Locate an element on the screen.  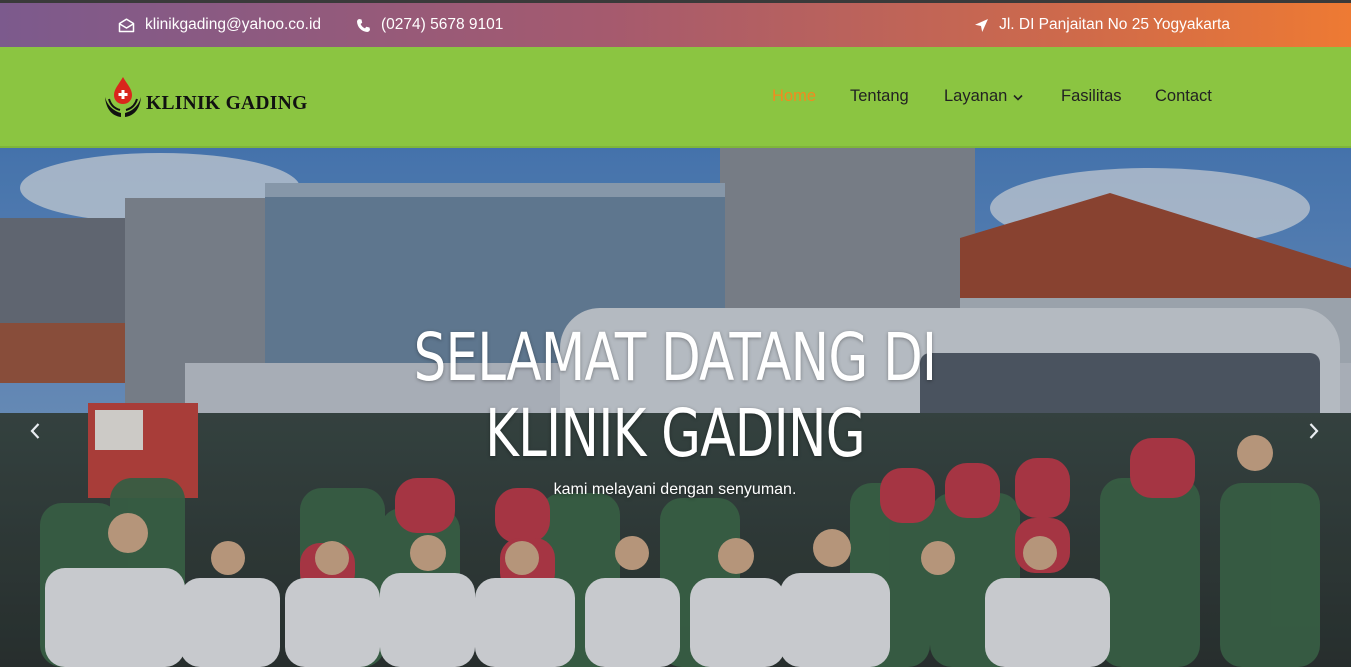
nav-item-label: Contact is located at coordinates (1183, 96).